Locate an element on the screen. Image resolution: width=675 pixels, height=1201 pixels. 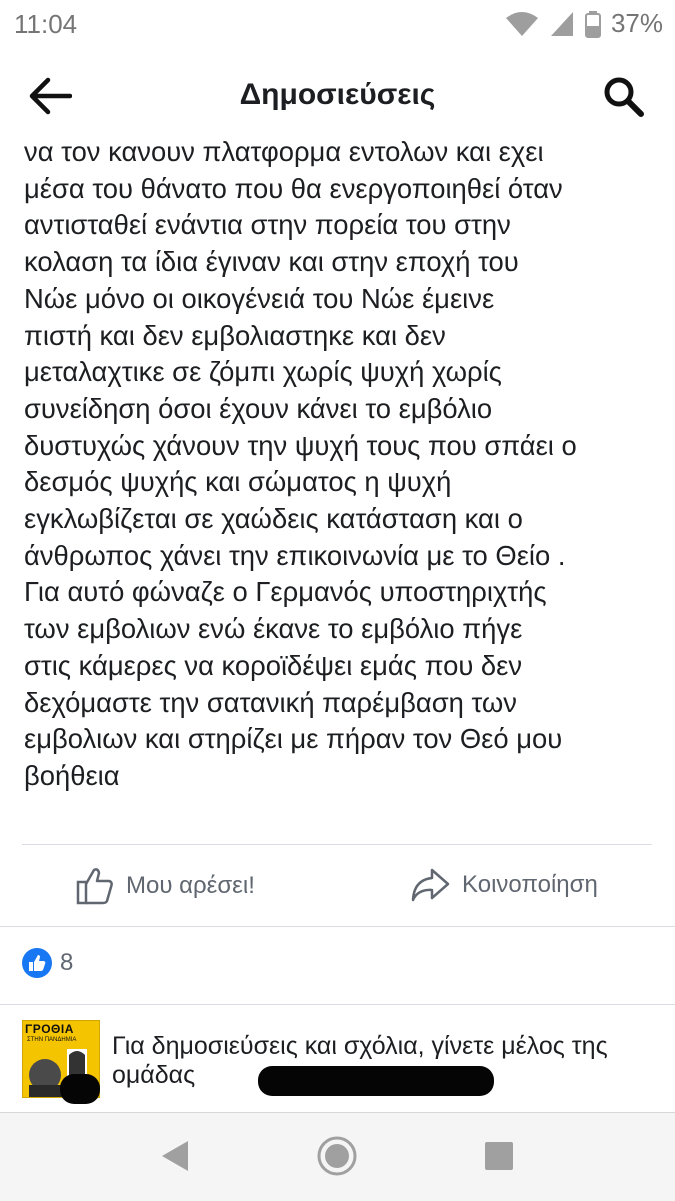
like-button: Μου αρέσει! is located at coordinates (165, 886).